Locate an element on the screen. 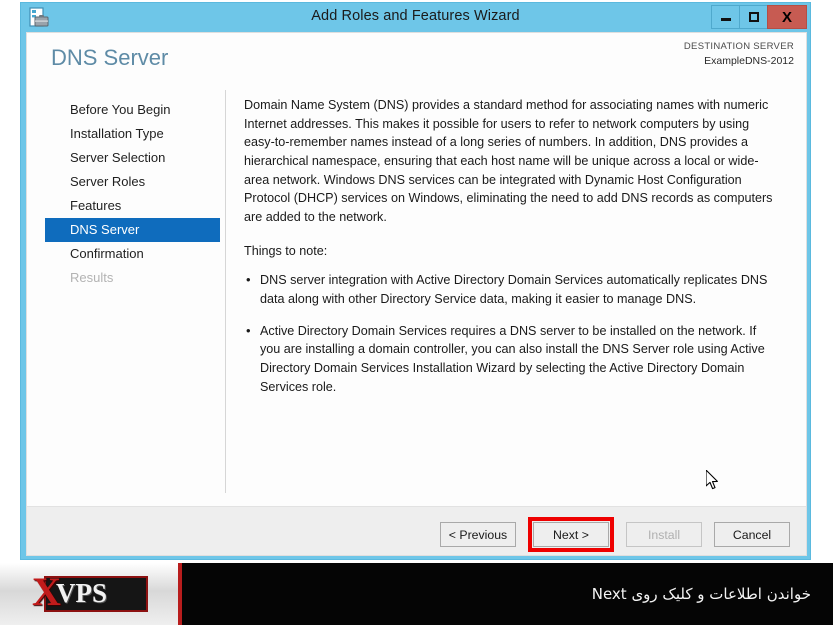  sidebar-item-results: Results is located at coordinates (92, 277).